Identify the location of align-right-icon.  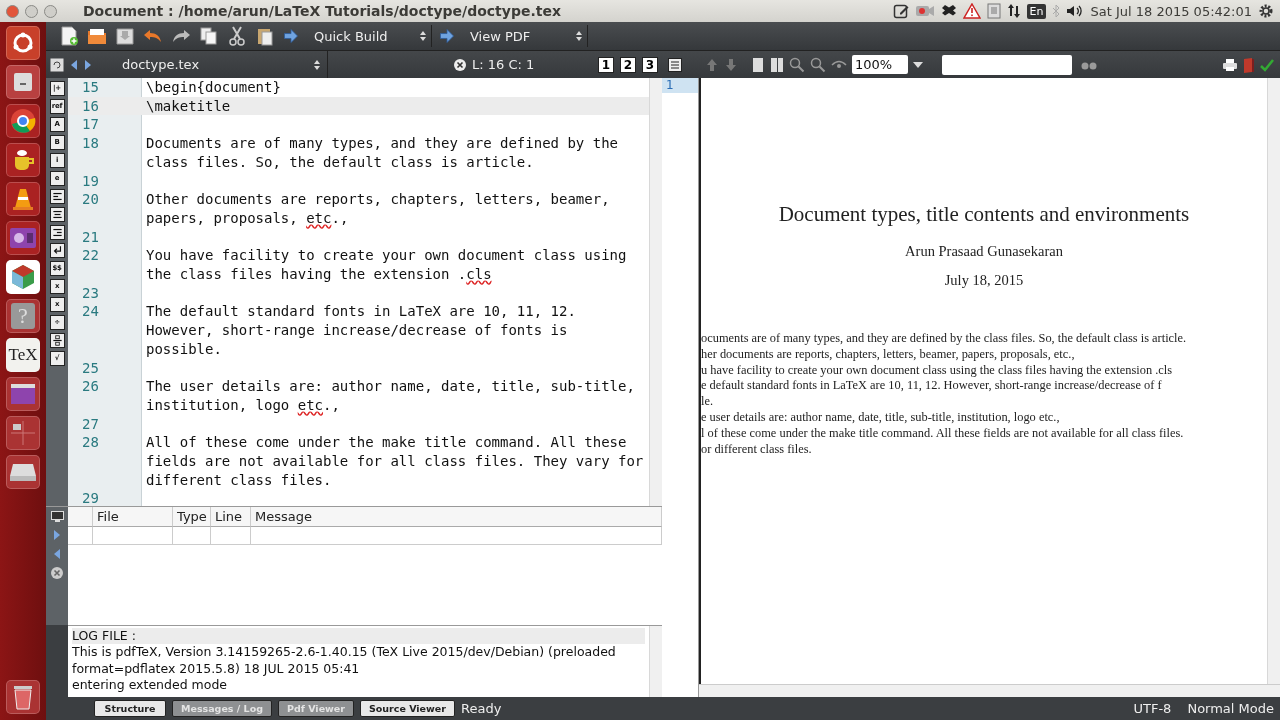
(57, 232).